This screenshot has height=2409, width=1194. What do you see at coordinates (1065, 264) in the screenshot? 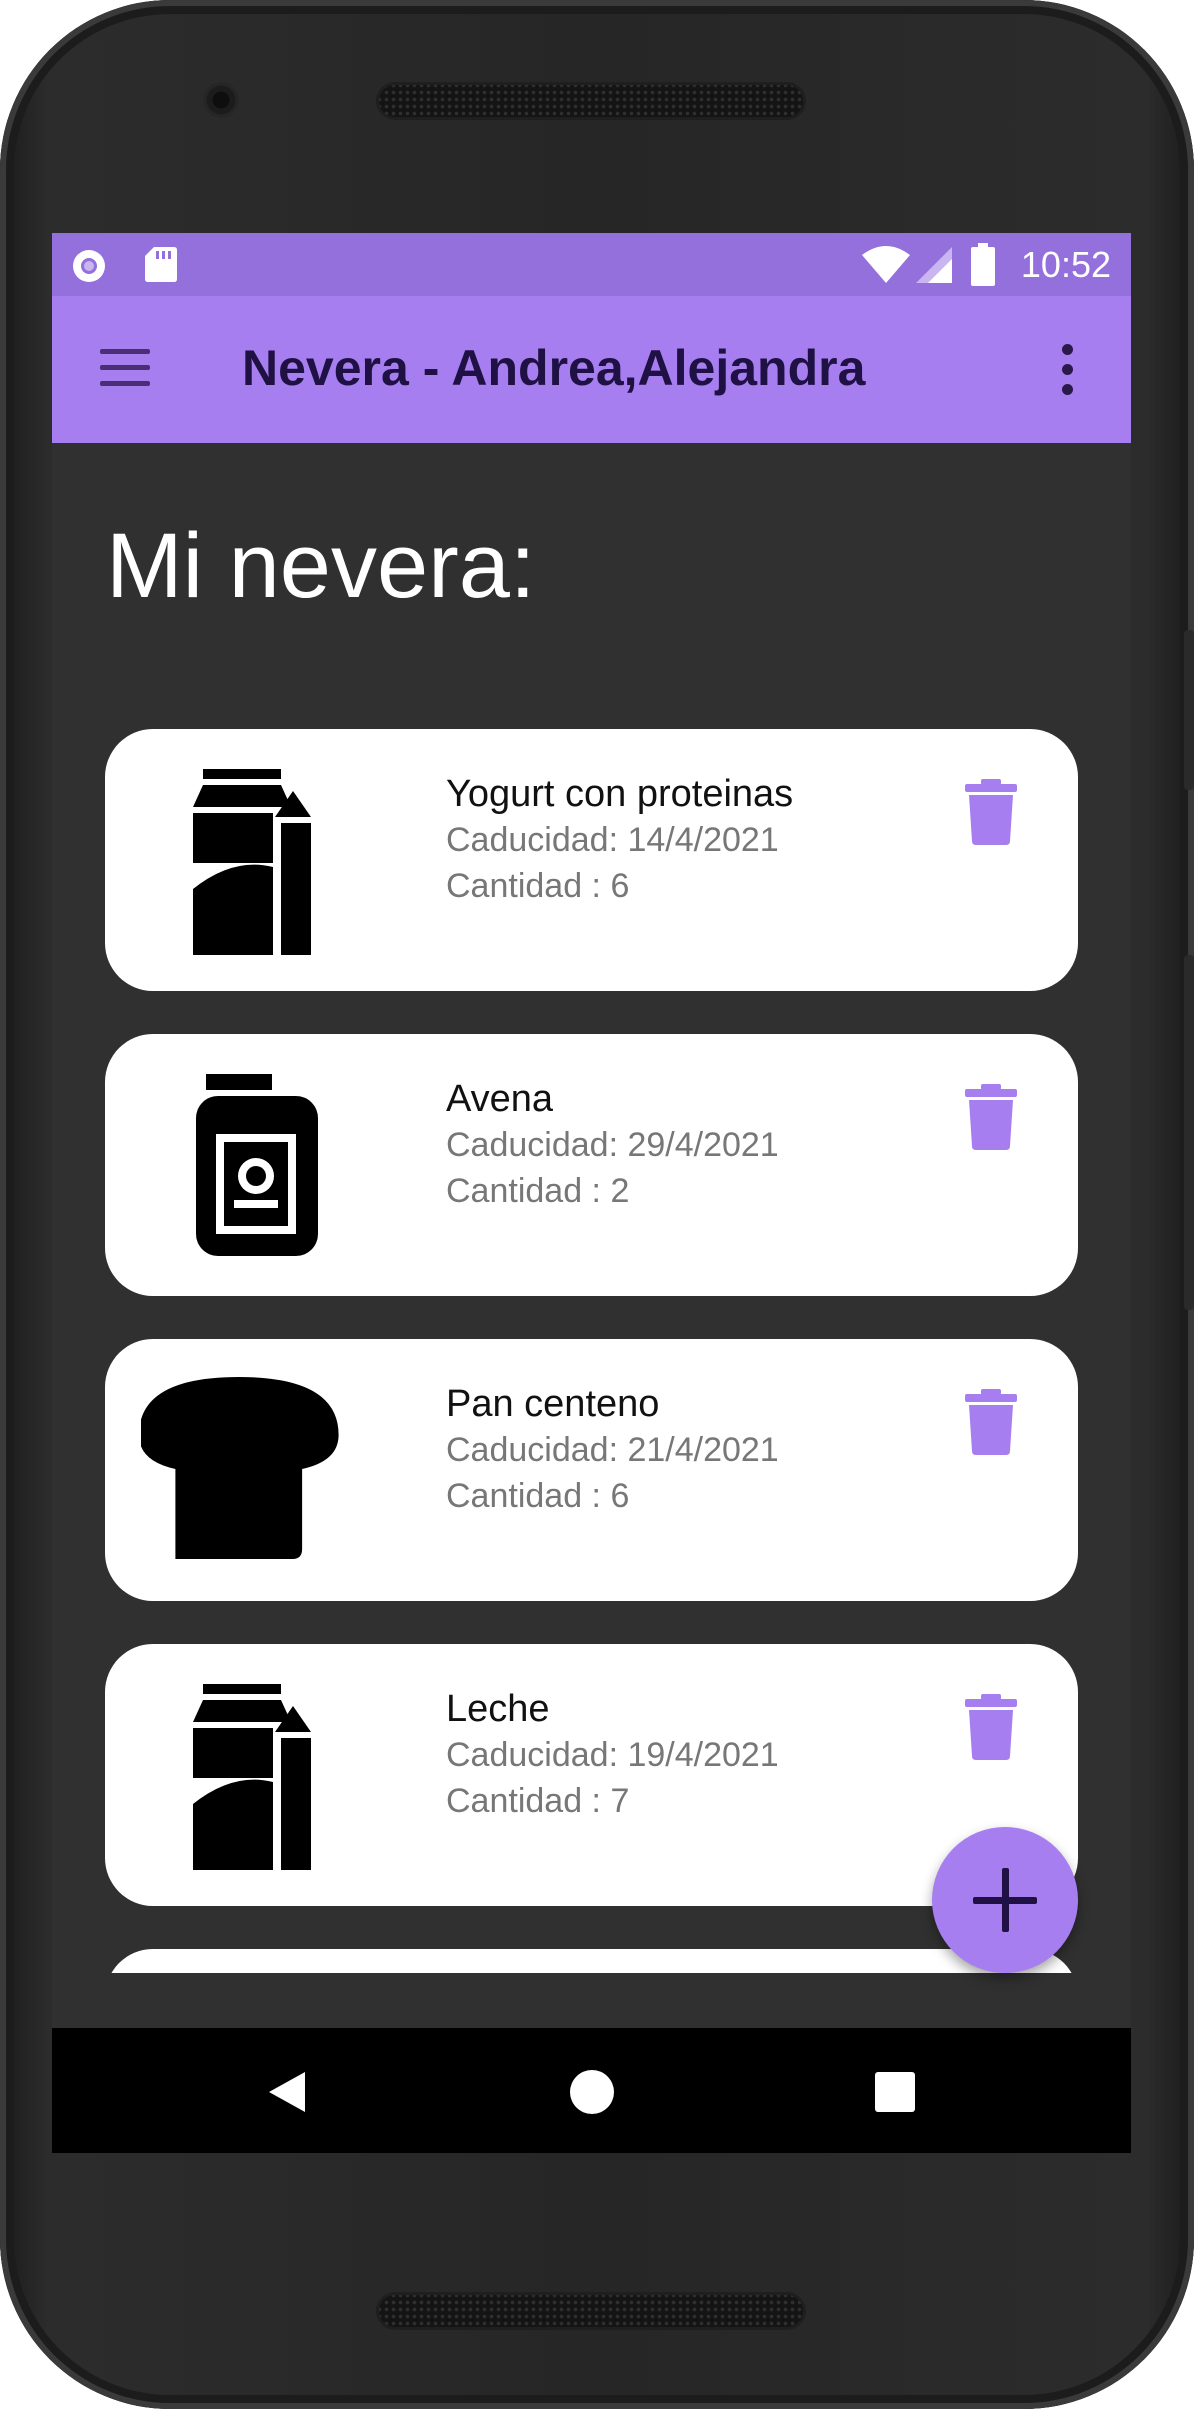
I see `clock: 10:52` at bounding box center [1065, 264].